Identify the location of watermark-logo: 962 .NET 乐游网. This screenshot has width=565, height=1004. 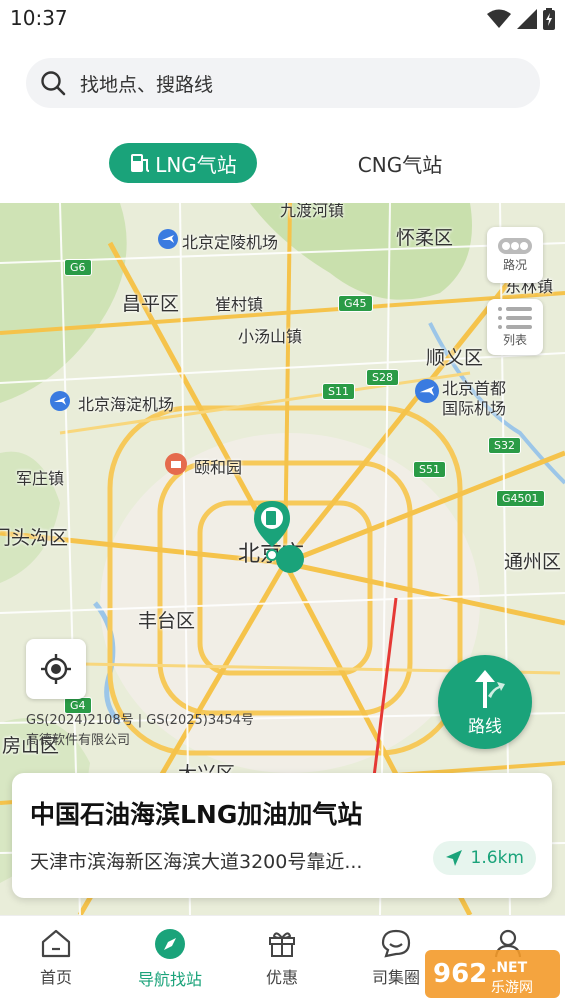
(492, 974).